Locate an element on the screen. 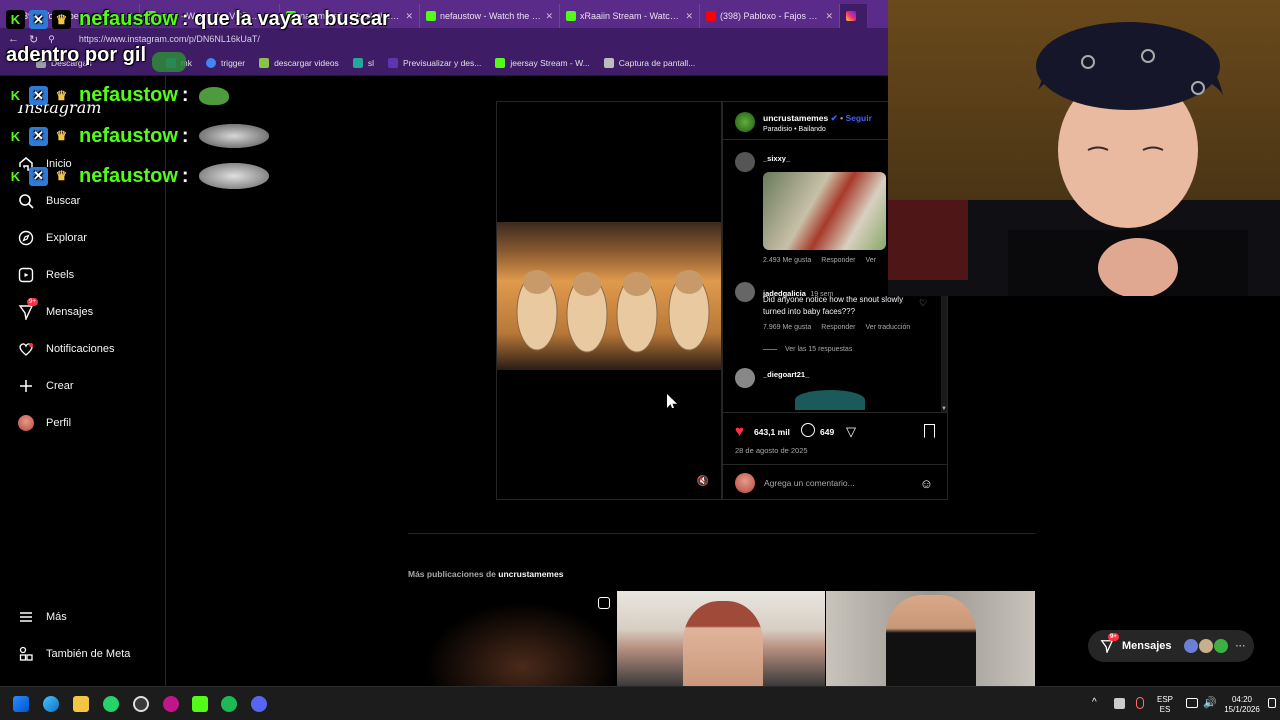  obs-icon is located at coordinates (141, 704).